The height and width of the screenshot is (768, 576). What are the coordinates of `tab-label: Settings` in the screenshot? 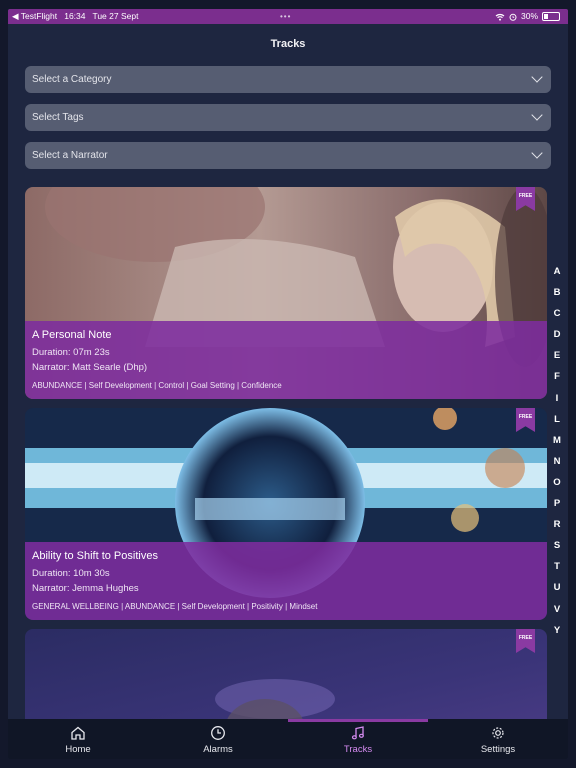 It's located at (498, 749).